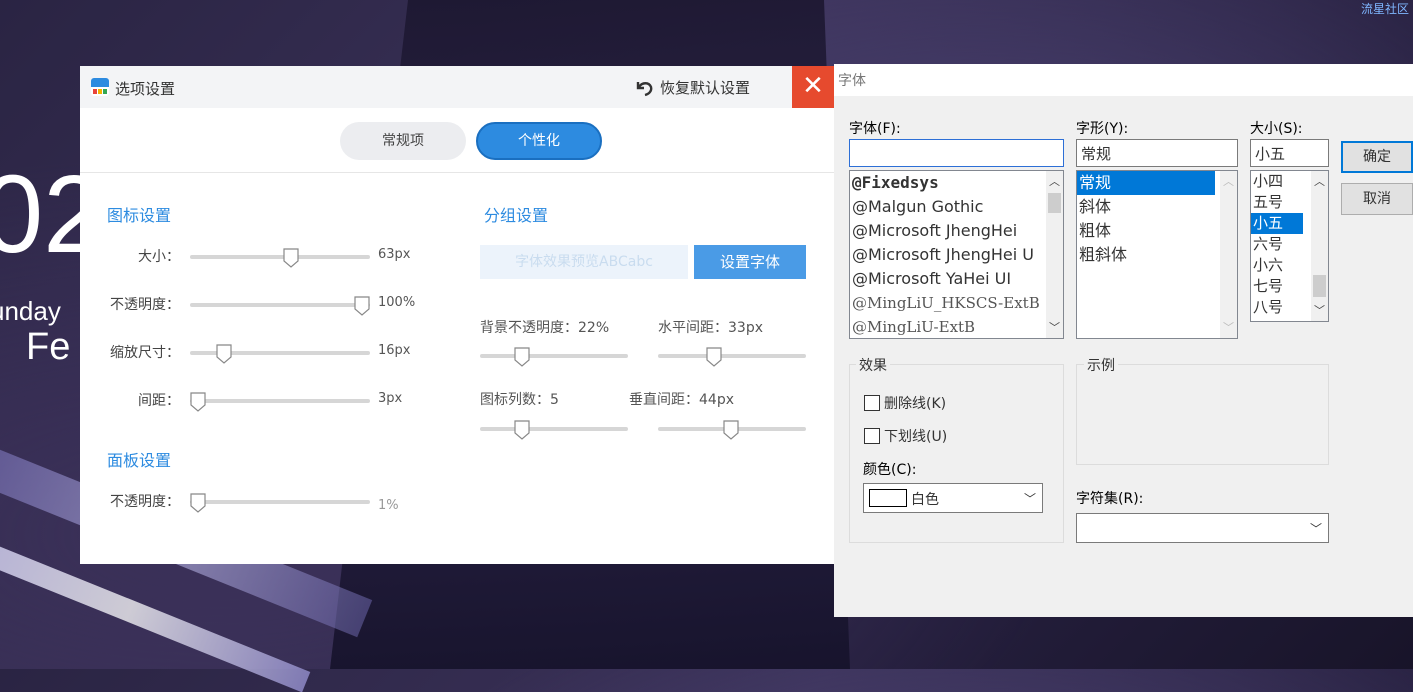  What do you see at coordinates (956, 326) in the screenshot?
I see `font-list-item: @MingLiU-ExtB` at bounding box center [956, 326].